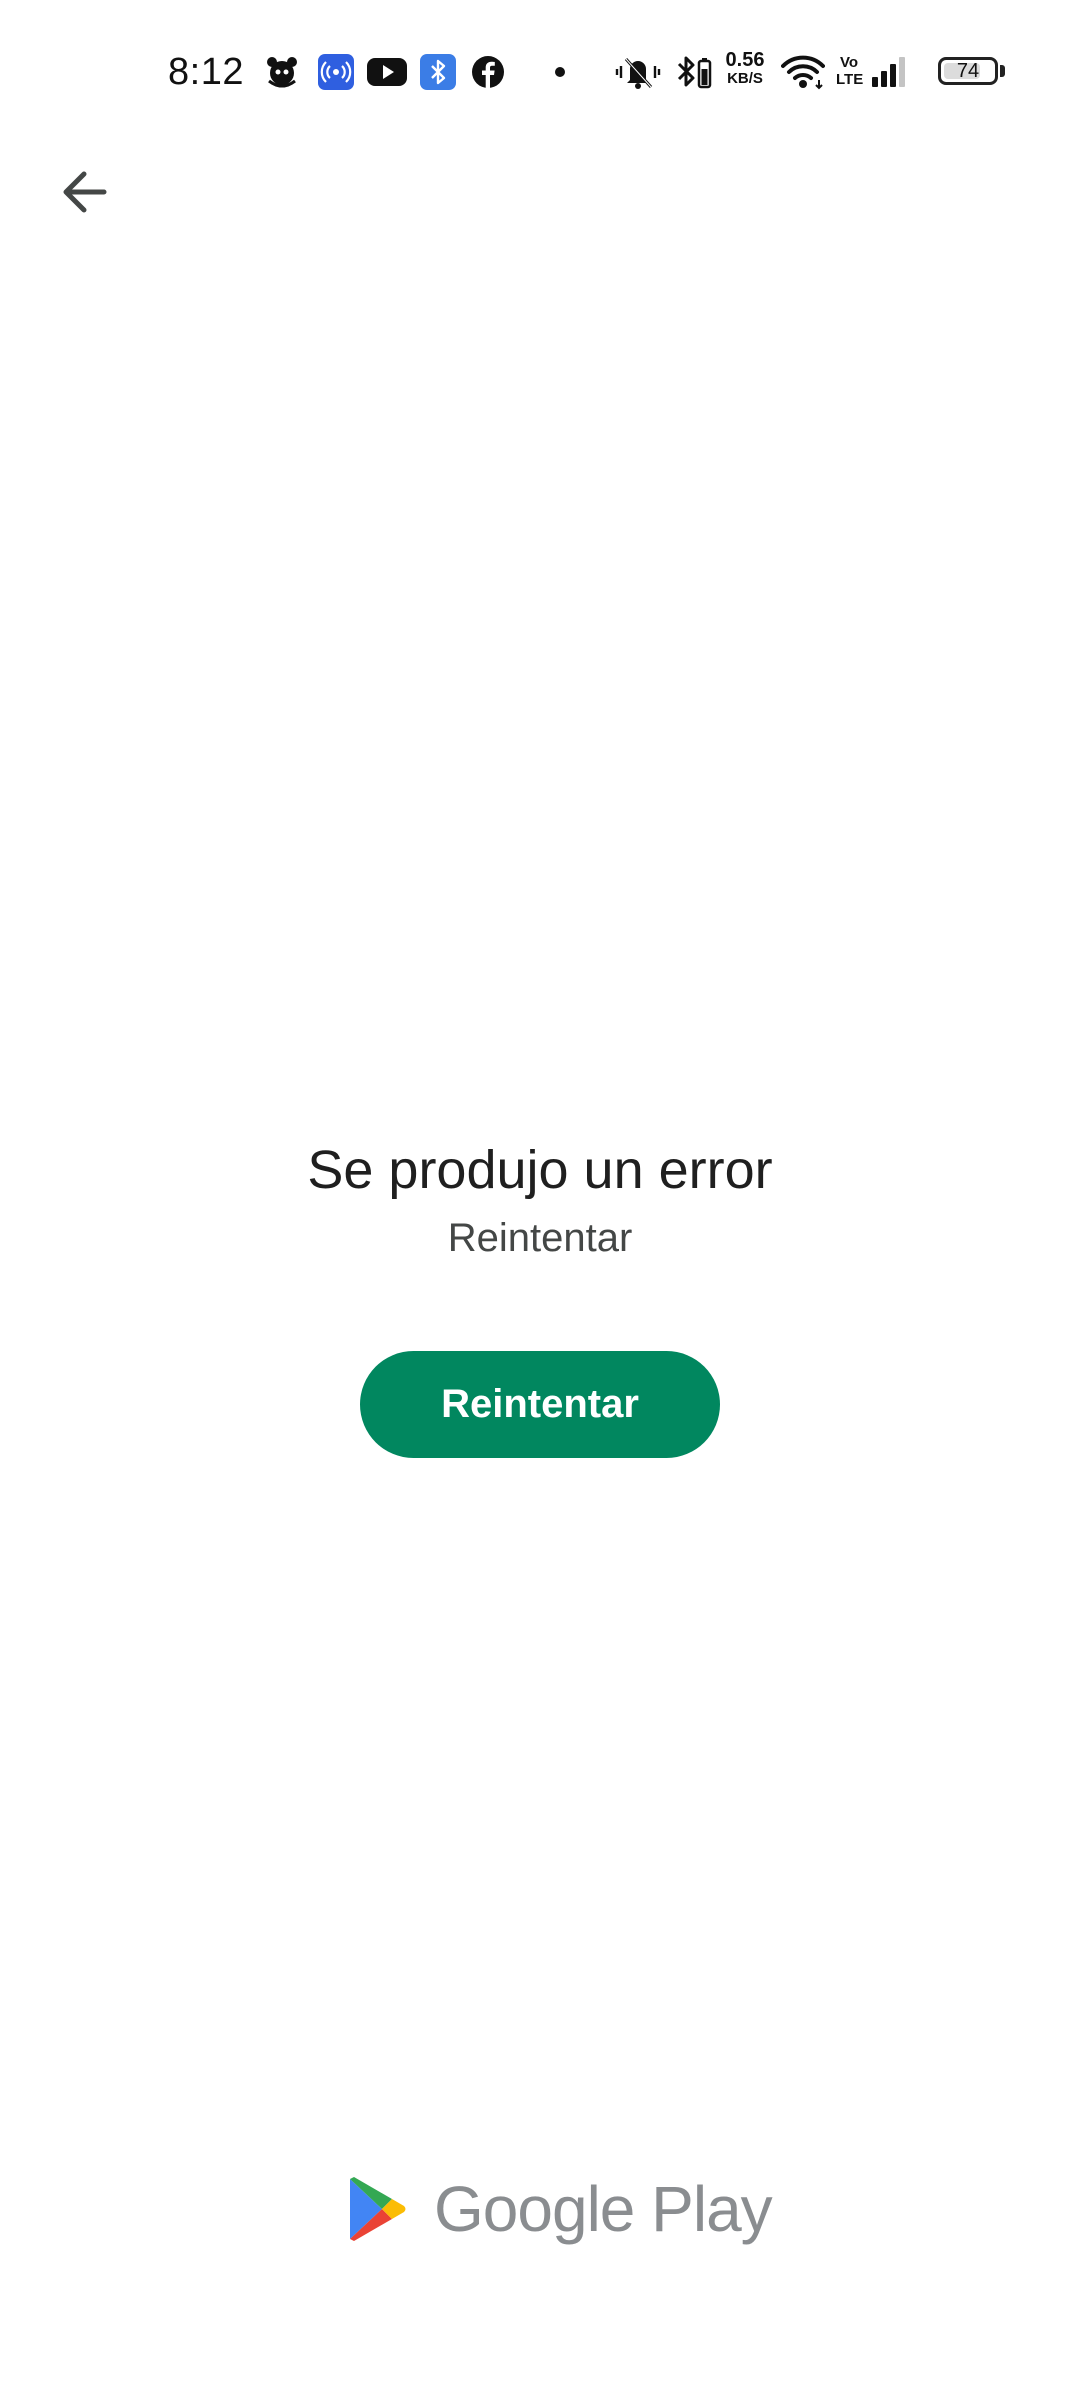  I want to click on google-play-logo: Google Play, so click(560, 2209).